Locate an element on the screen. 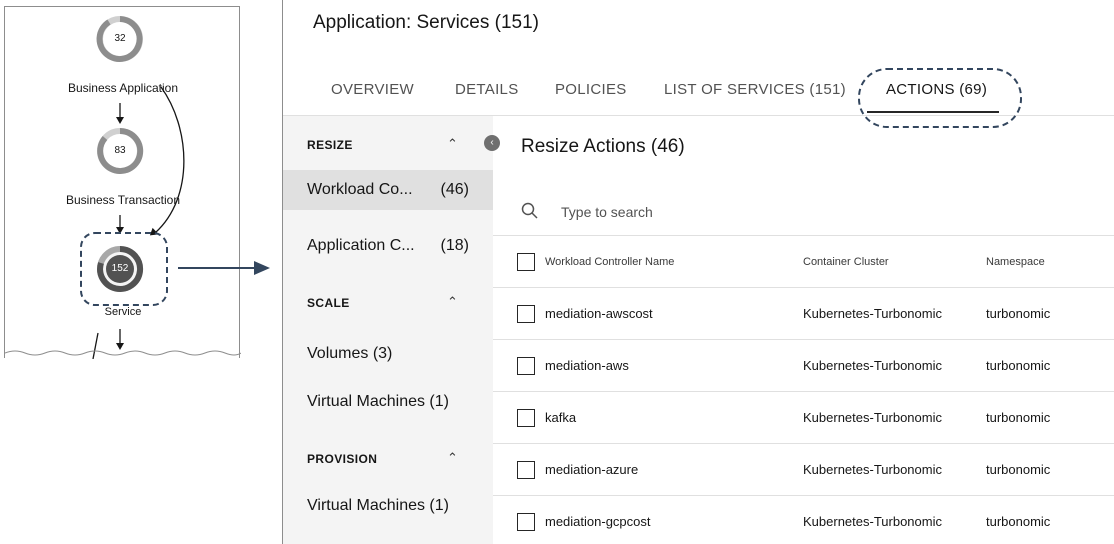  workload-controller-name: mediation-awscost is located at coordinates (599, 313).